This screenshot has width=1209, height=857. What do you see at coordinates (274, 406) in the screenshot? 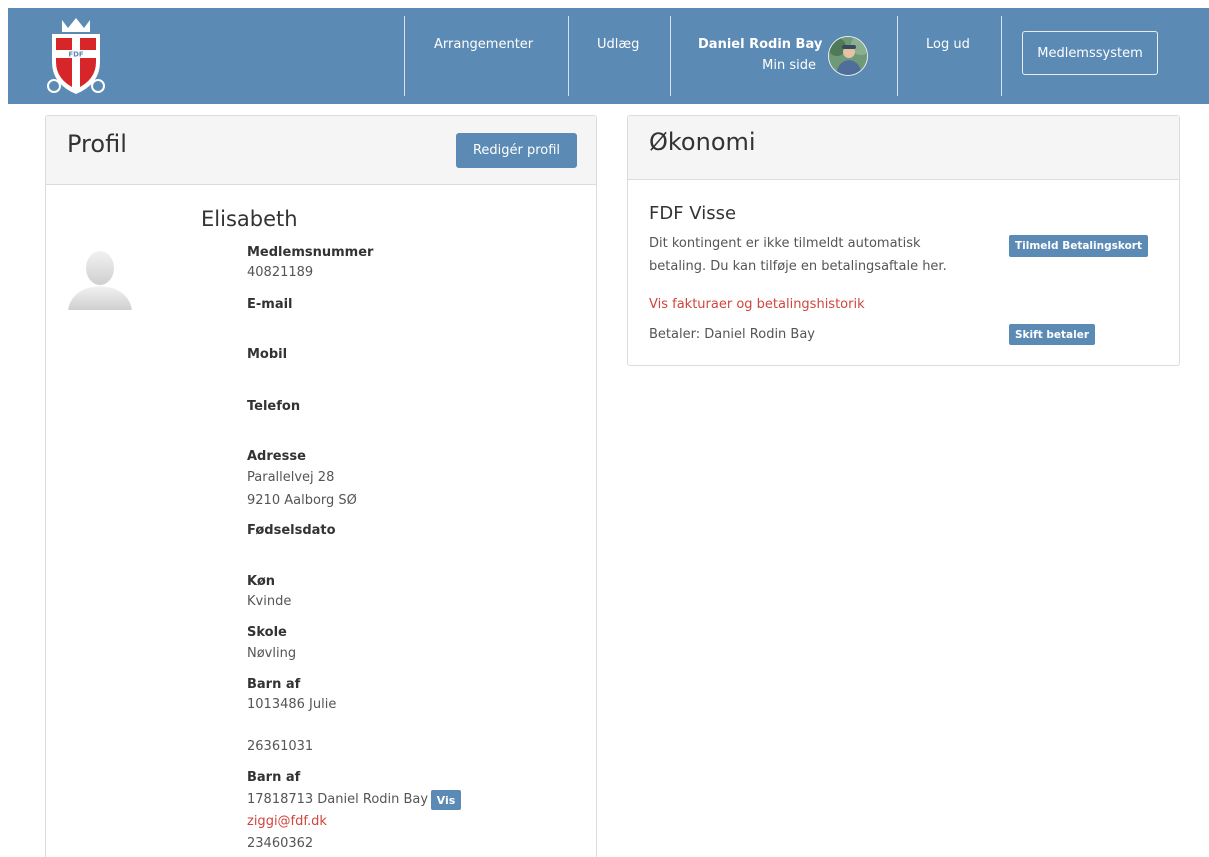
I see `phone-label: Telefon` at bounding box center [274, 406].